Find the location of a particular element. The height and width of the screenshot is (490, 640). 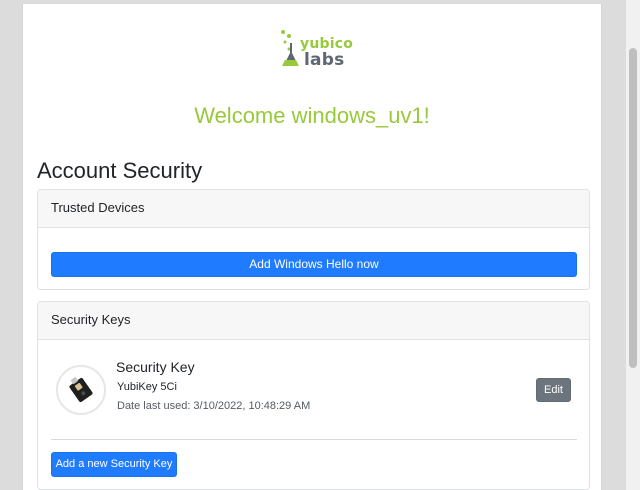

logo-brand-labs: labs is located at coordinates (324, 60).